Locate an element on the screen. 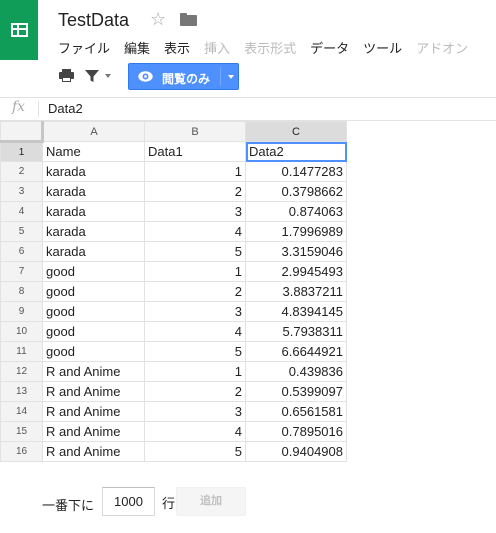  row-count-input is located at coordinates (128, 501).